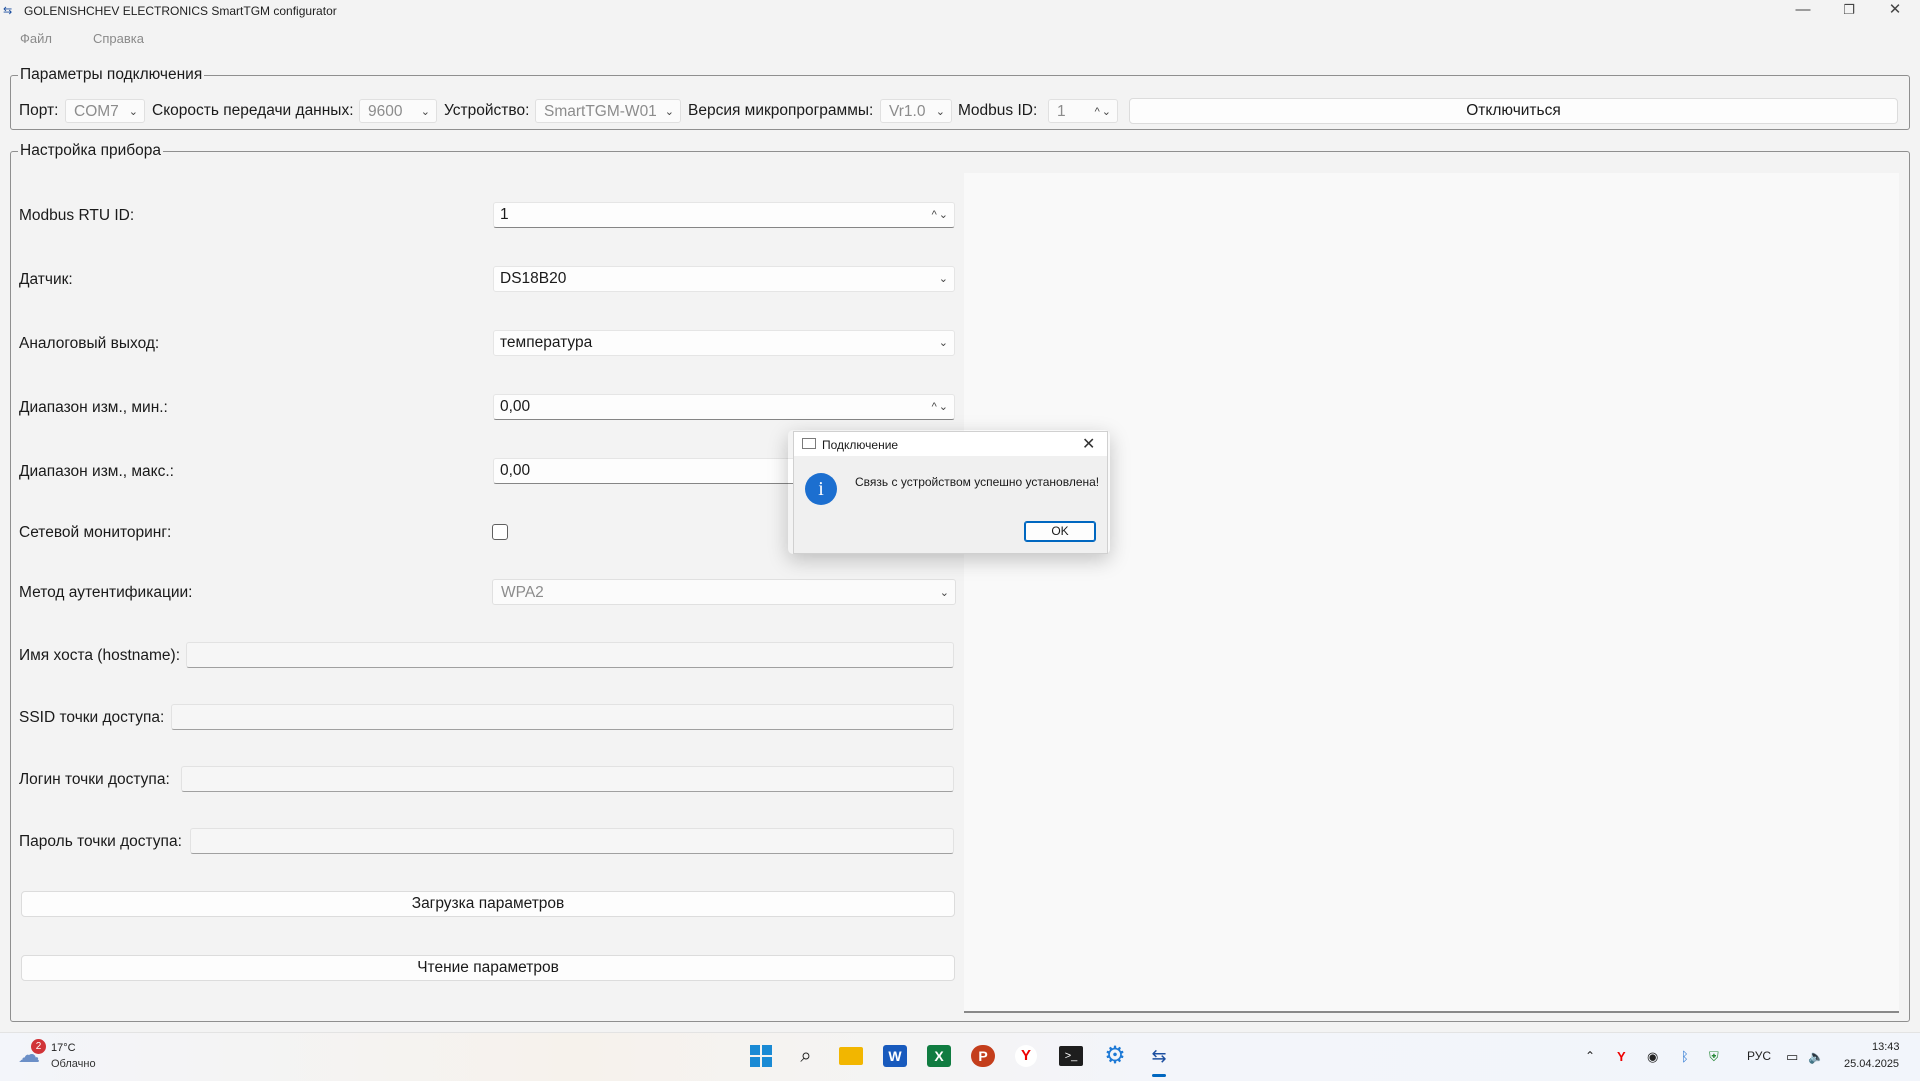  What do you see at coordinates (1895, 11) in the screenshot?
I see `close-button: ✕` at bounding box center [1895, 11].